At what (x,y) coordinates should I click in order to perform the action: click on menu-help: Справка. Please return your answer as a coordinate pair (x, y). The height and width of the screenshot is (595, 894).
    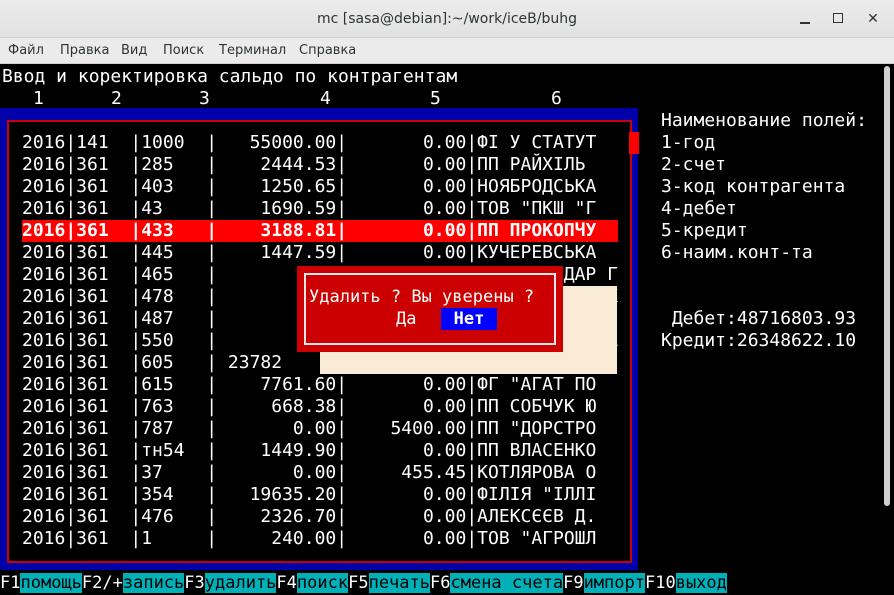
    Looking at the image, I should click on (327, 51).